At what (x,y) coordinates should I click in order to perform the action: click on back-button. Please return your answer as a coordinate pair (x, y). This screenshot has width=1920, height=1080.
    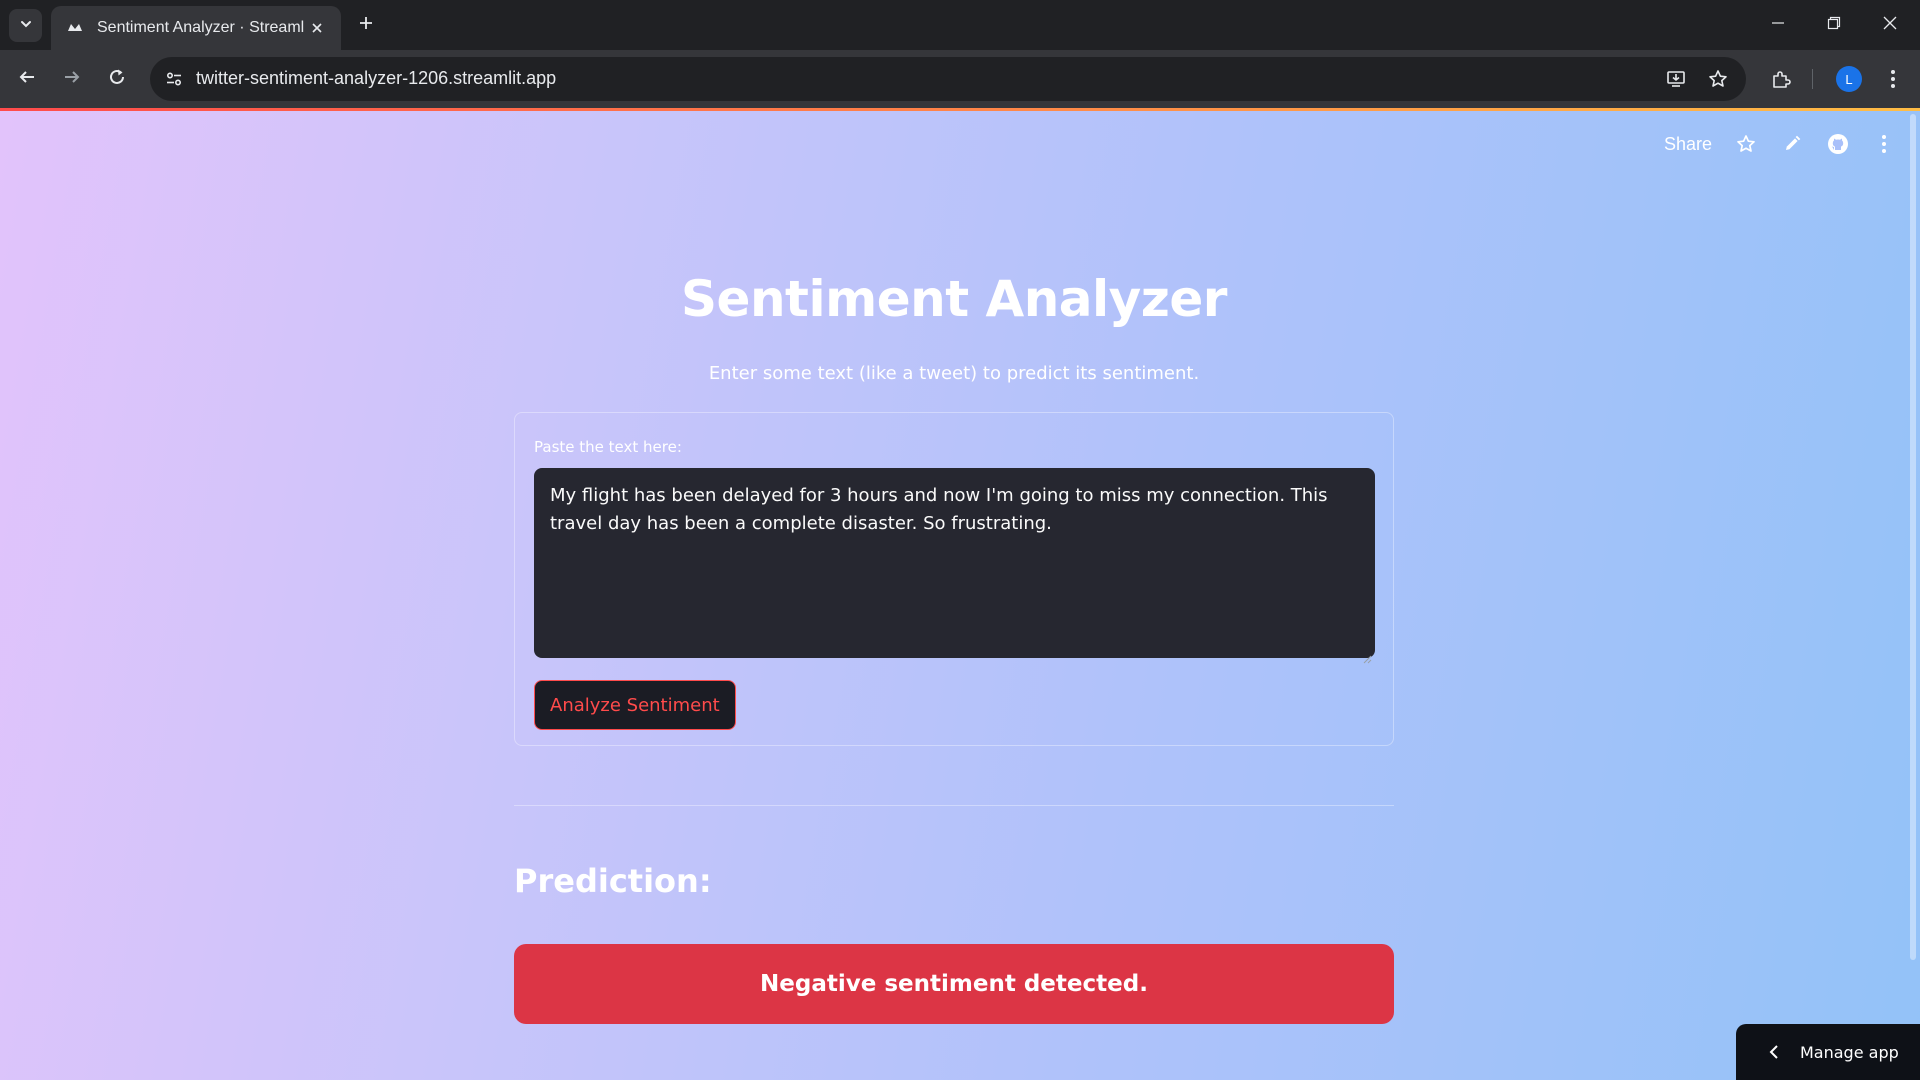
    Looking at the image, I should click on (27, 79).